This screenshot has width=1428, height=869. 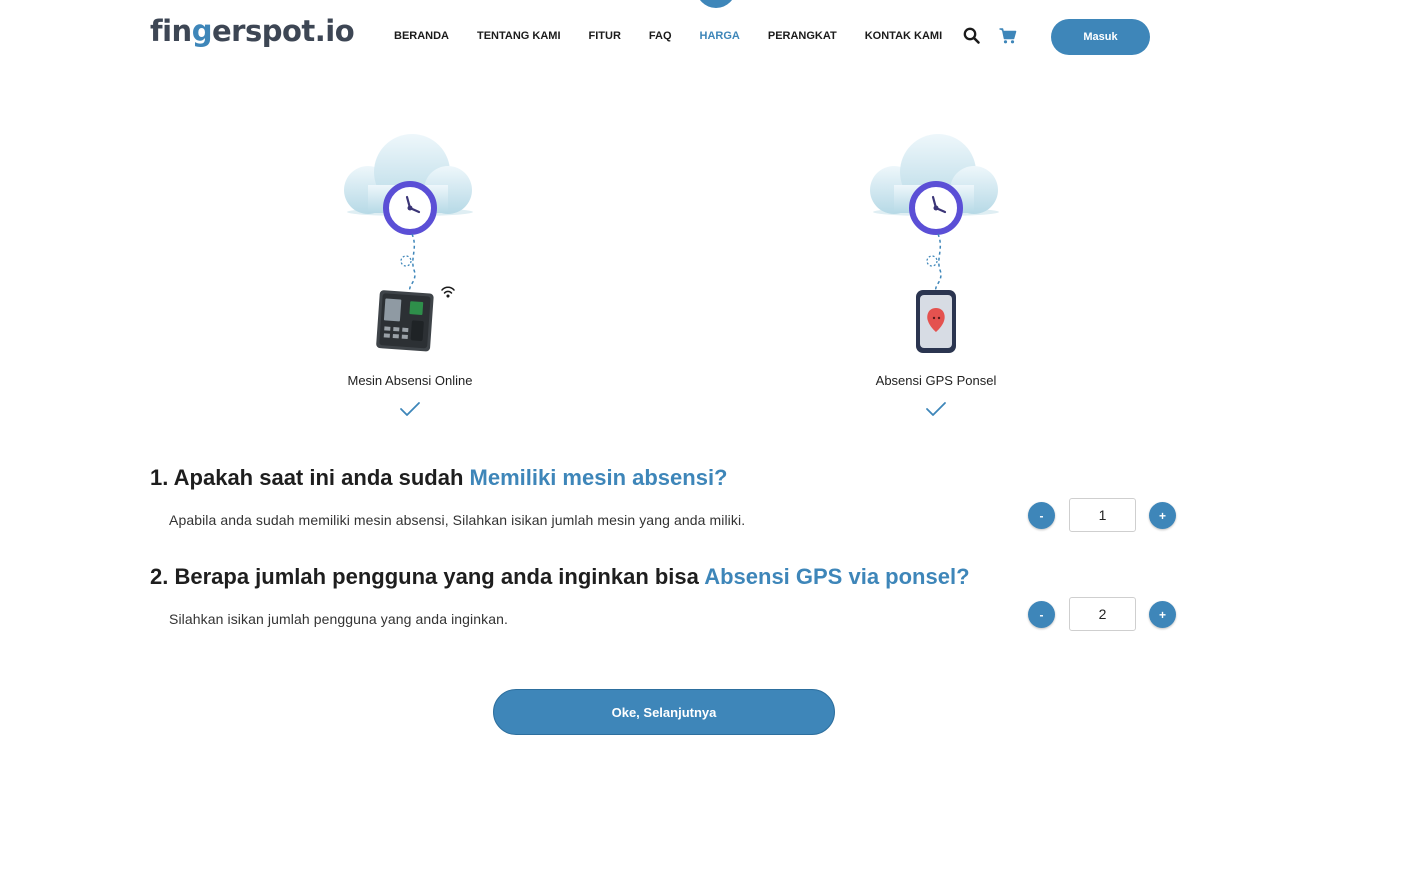 What do you see at coordinates (1162, 614) in the screenshot?
I see `question-2-increment-button: +` at bounding box center [1162, 614].